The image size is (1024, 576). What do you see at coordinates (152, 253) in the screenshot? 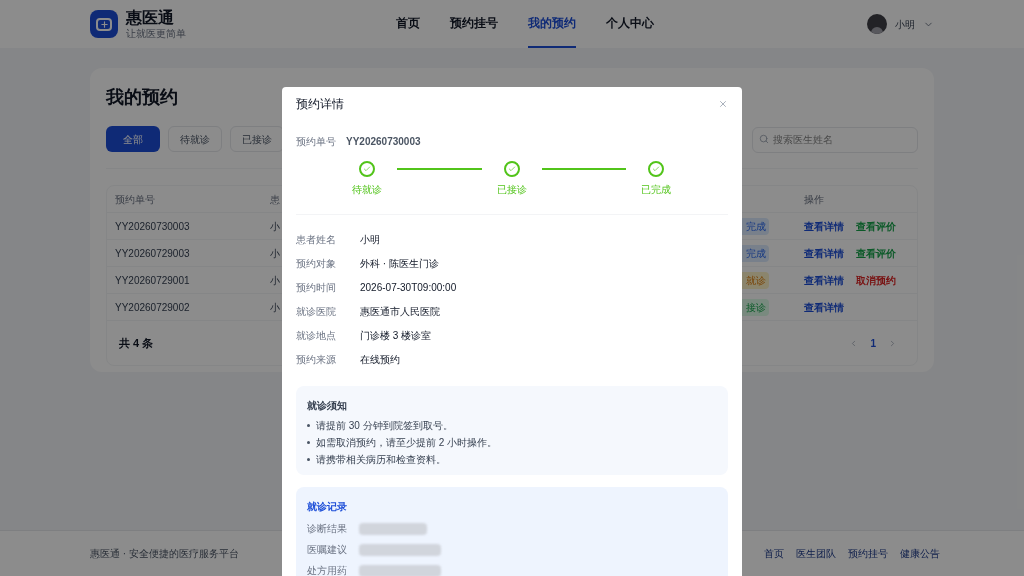
I see `table-cell: YY20260729003` at bounding box center [152, 253].